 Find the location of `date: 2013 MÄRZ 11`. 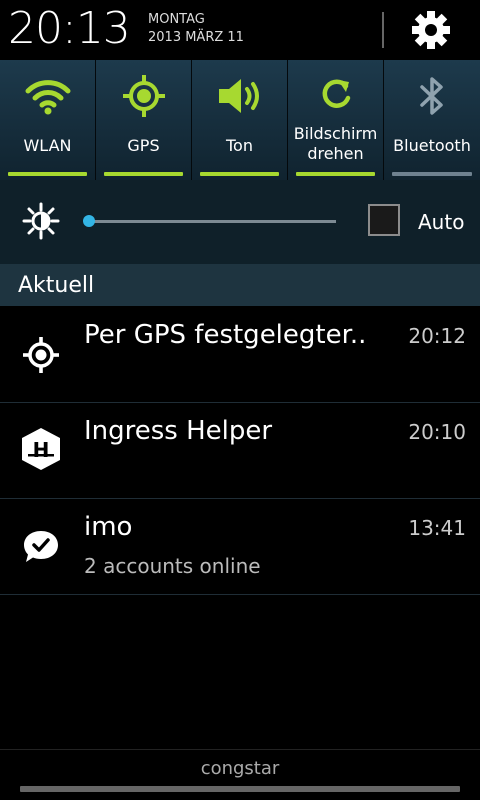

date: 2013 MÄRZ 11 is located at coordinates (196, 37).